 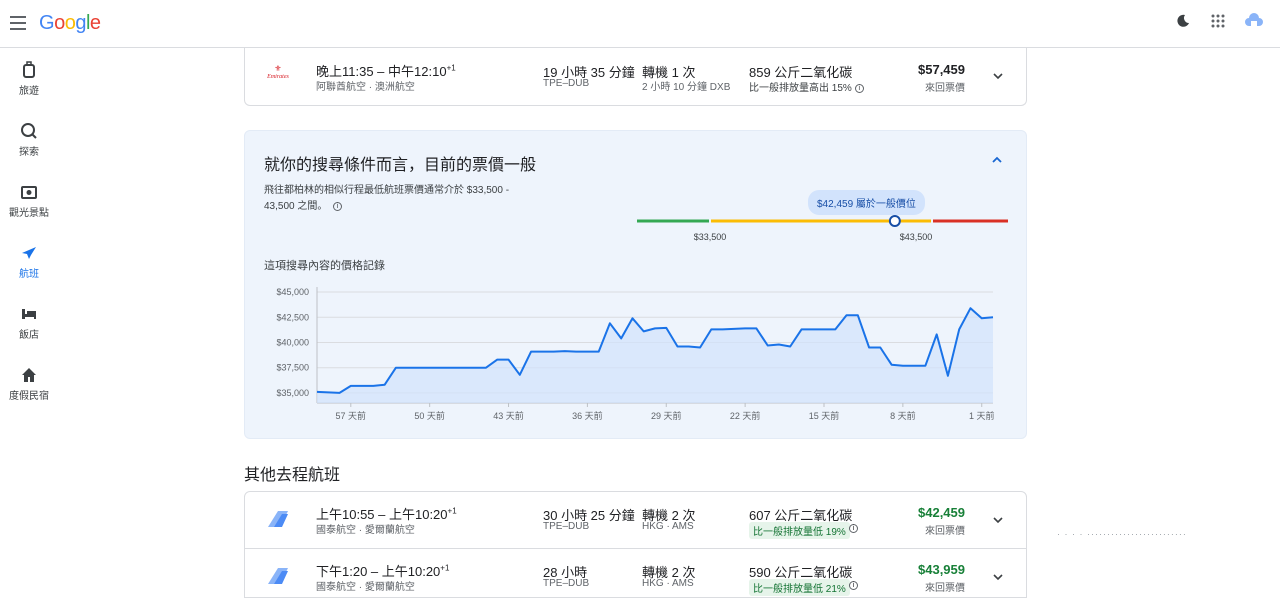 What do you see at coordinates (29, 69) in the screenshot?
I see `luggage-icon` at bounding box center [29, 69].